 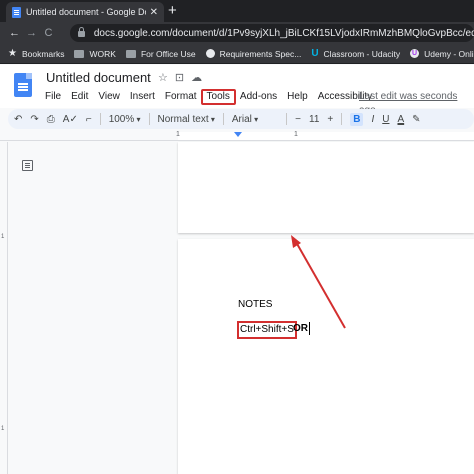 What do you see at coordinates (196, 77) in the screenshot?
I see `cloud-status-icon: ☁` at bounding box center [196, 77].